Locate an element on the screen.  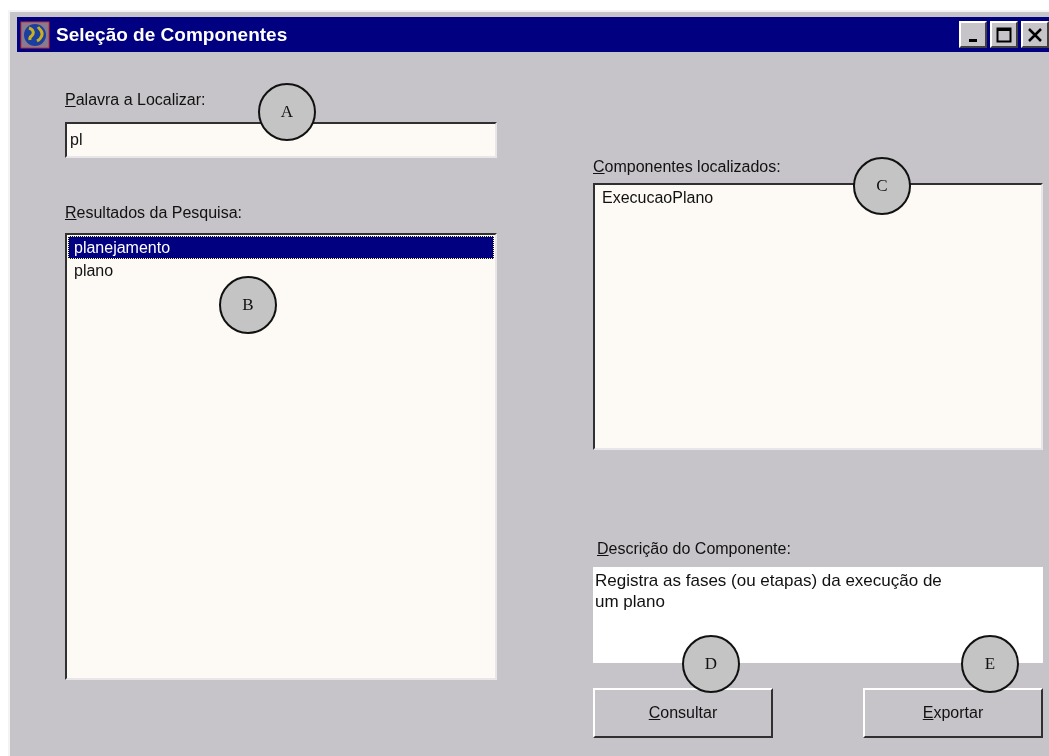
list-item: planejamento is located at coordinates (281, 247).